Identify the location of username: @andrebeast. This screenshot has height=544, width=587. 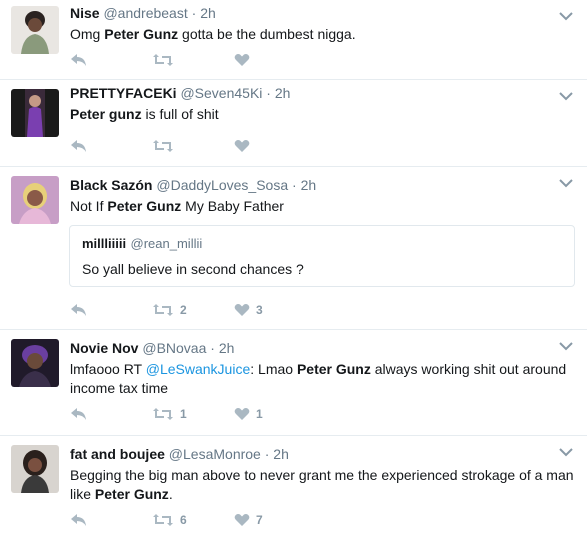
(145, 13).